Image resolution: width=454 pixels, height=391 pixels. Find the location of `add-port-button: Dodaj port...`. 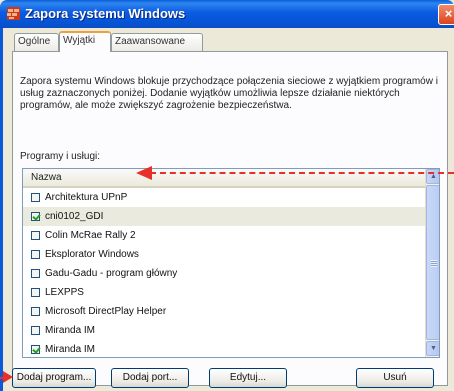

add-port-button: Dodaj port... is located at coordinates (150, 378).